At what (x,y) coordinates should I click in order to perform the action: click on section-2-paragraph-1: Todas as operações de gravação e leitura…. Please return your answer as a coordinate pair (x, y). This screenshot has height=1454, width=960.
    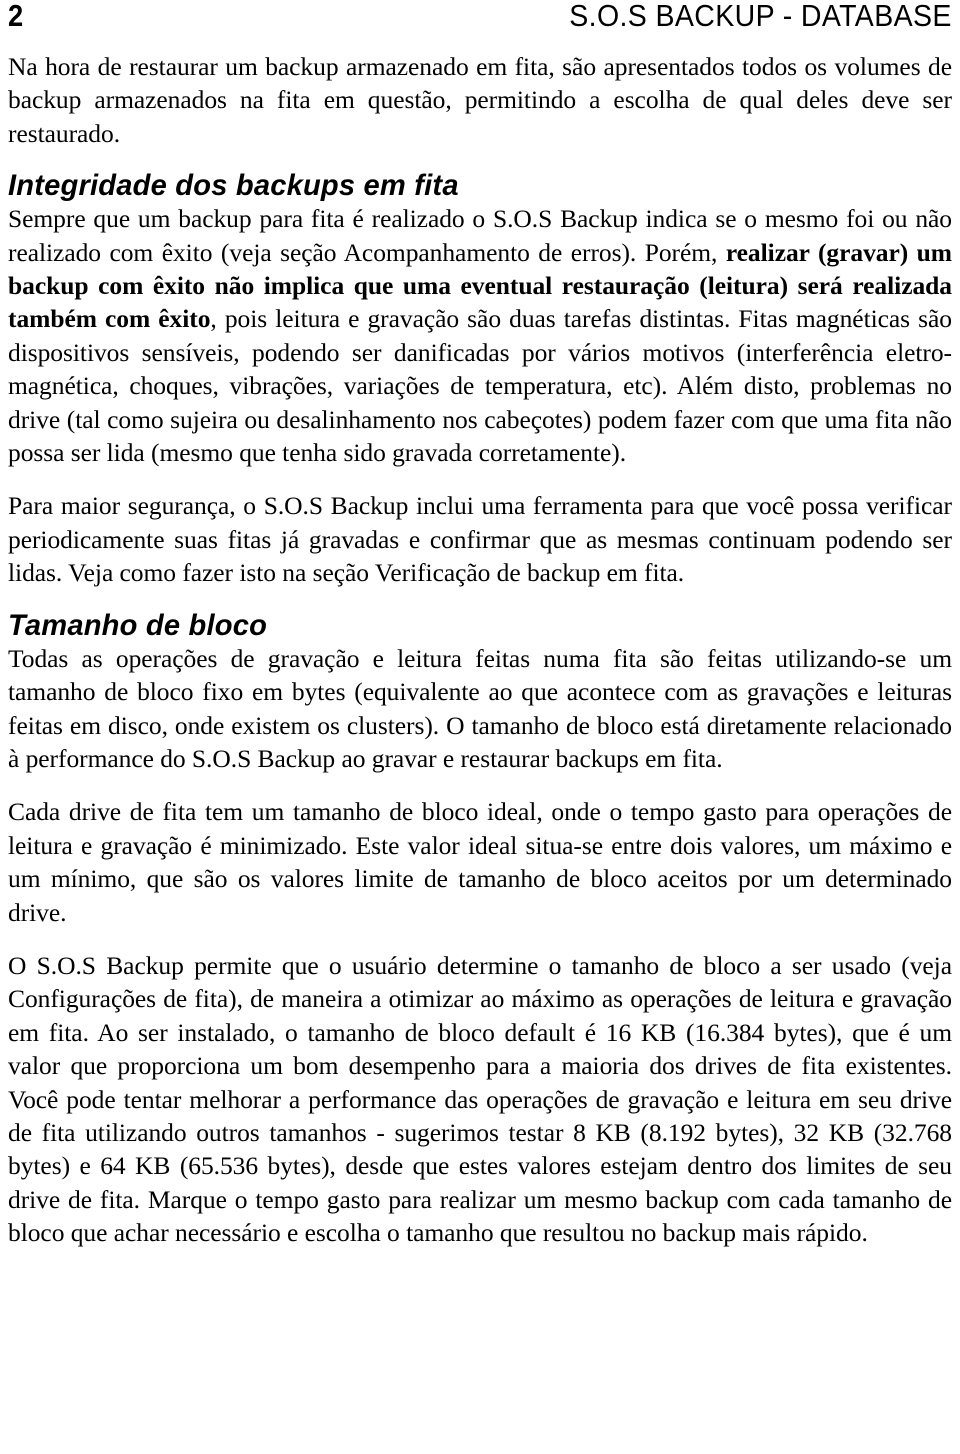
    Looking at the image, I should click on (480, 708).